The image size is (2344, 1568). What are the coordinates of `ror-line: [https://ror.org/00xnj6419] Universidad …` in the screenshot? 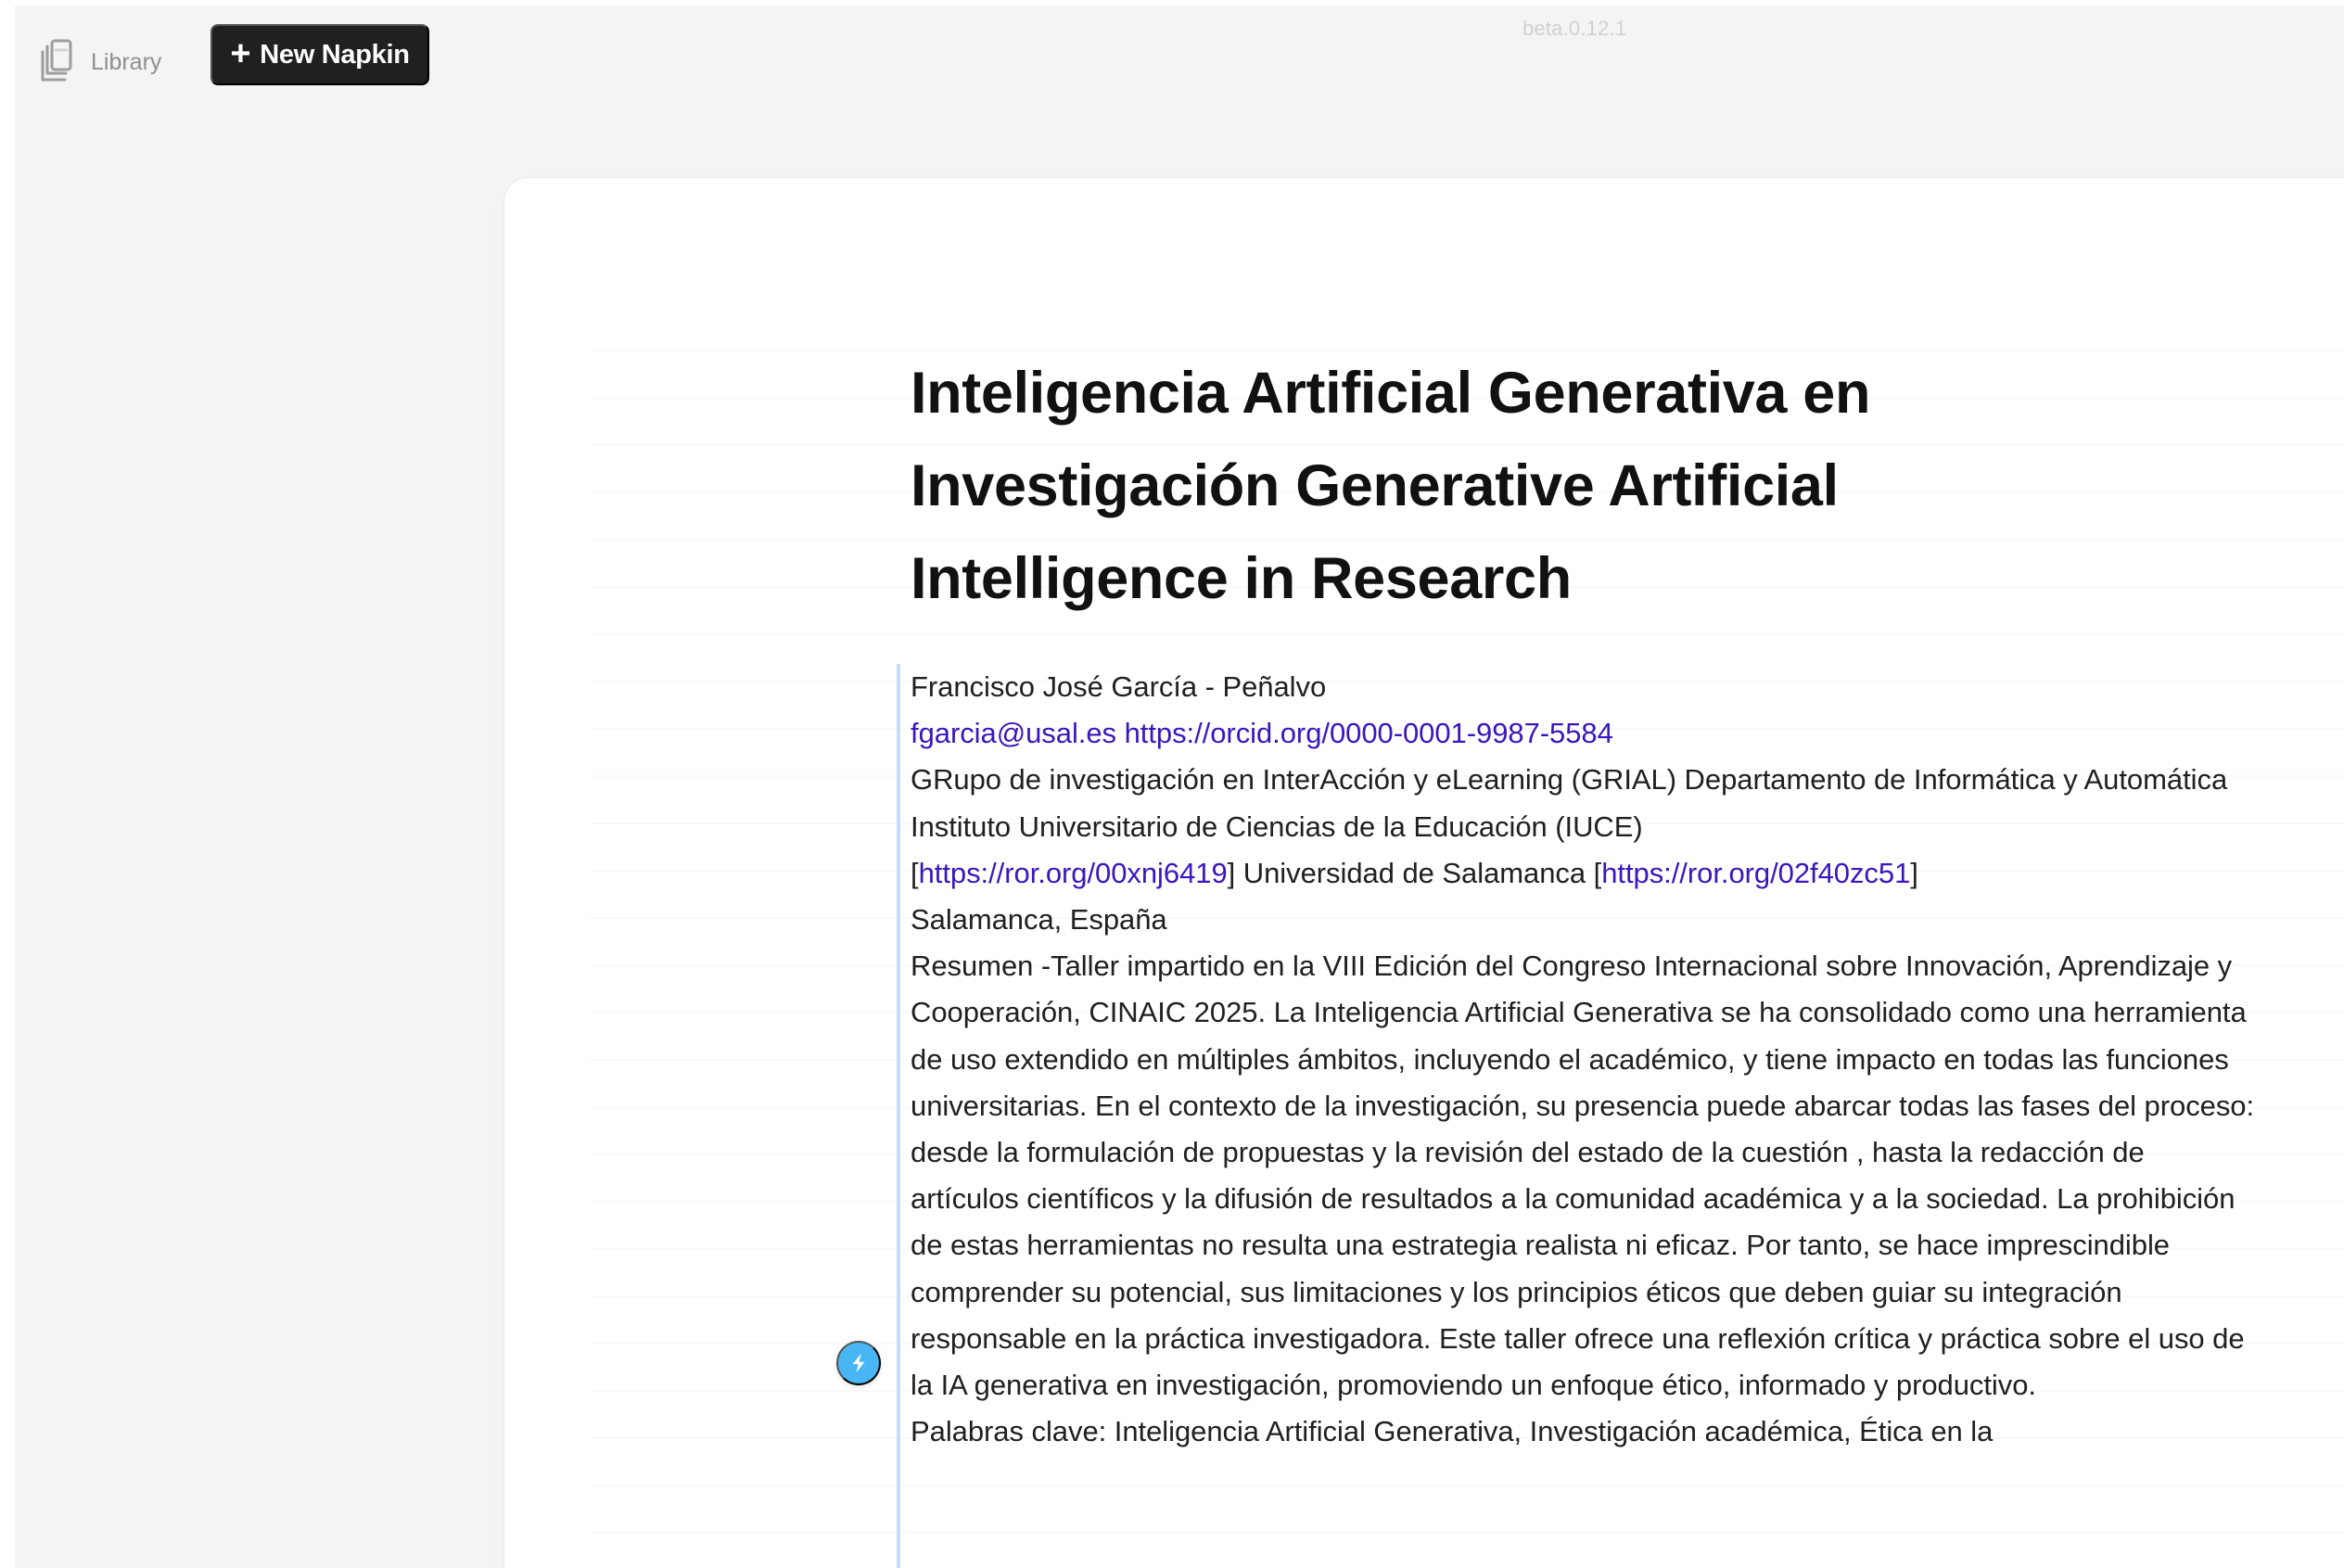 It's located at (1583, 873).